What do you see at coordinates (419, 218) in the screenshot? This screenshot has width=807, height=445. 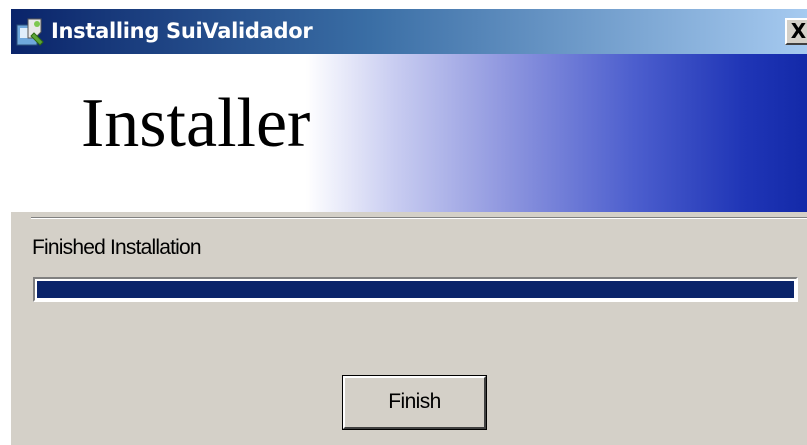 I see `separator` at bounding box center [419, 218].